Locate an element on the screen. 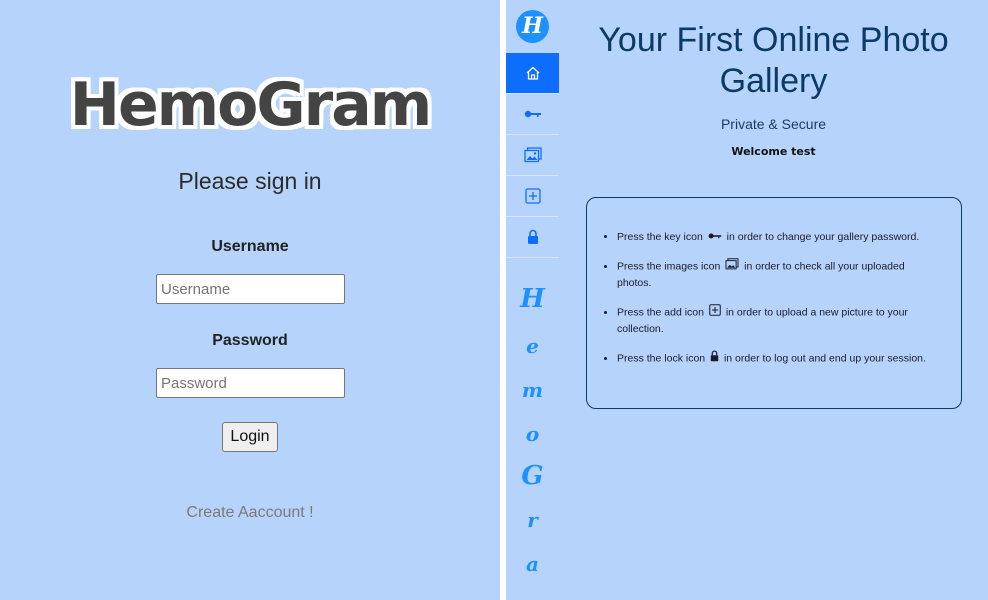 This screenshot has height=600, width=988. brand-letter: e is located at coordinates (532, 346).